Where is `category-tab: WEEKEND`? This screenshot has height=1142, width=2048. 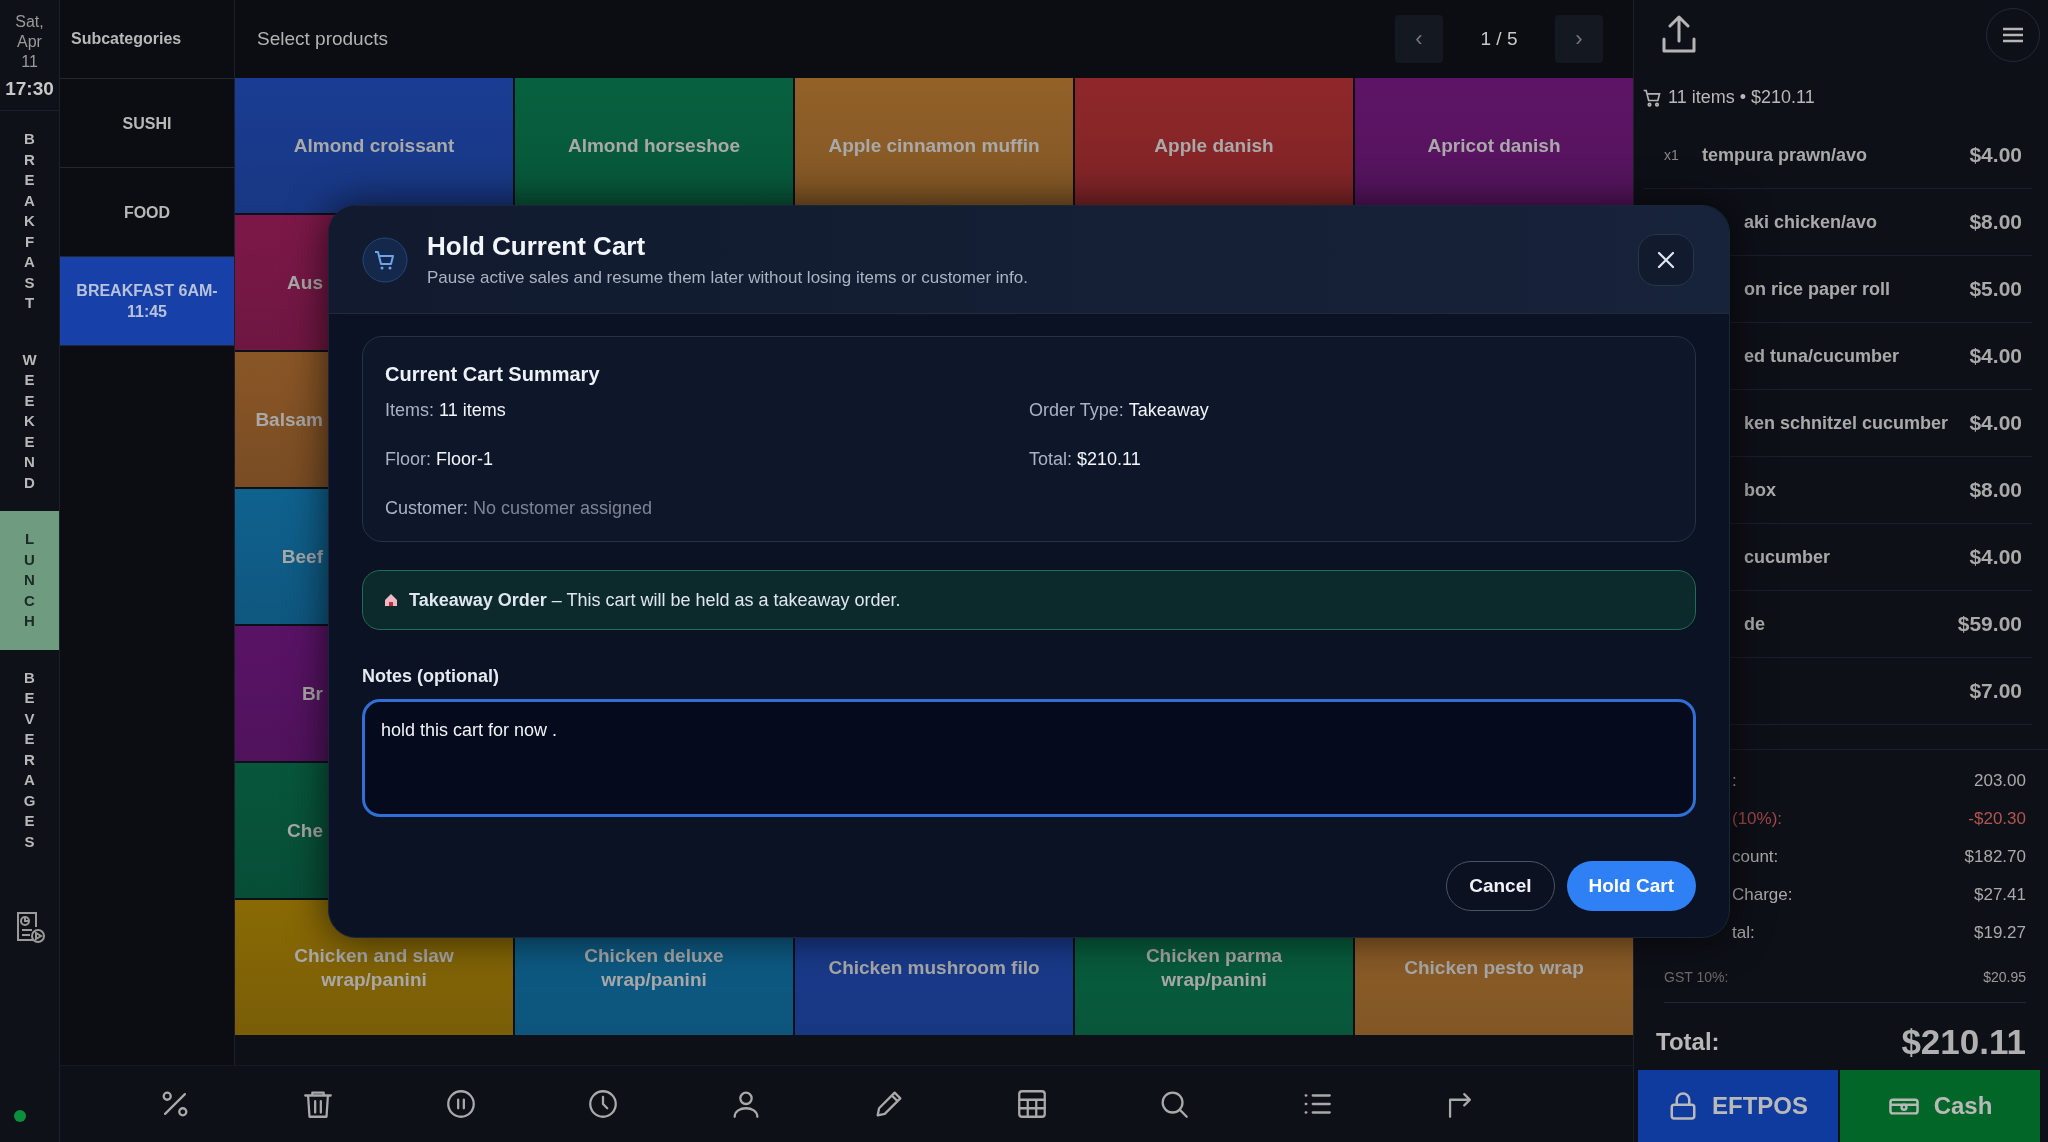 category-tab: WEEKEND is located at coordinates (29, 421).